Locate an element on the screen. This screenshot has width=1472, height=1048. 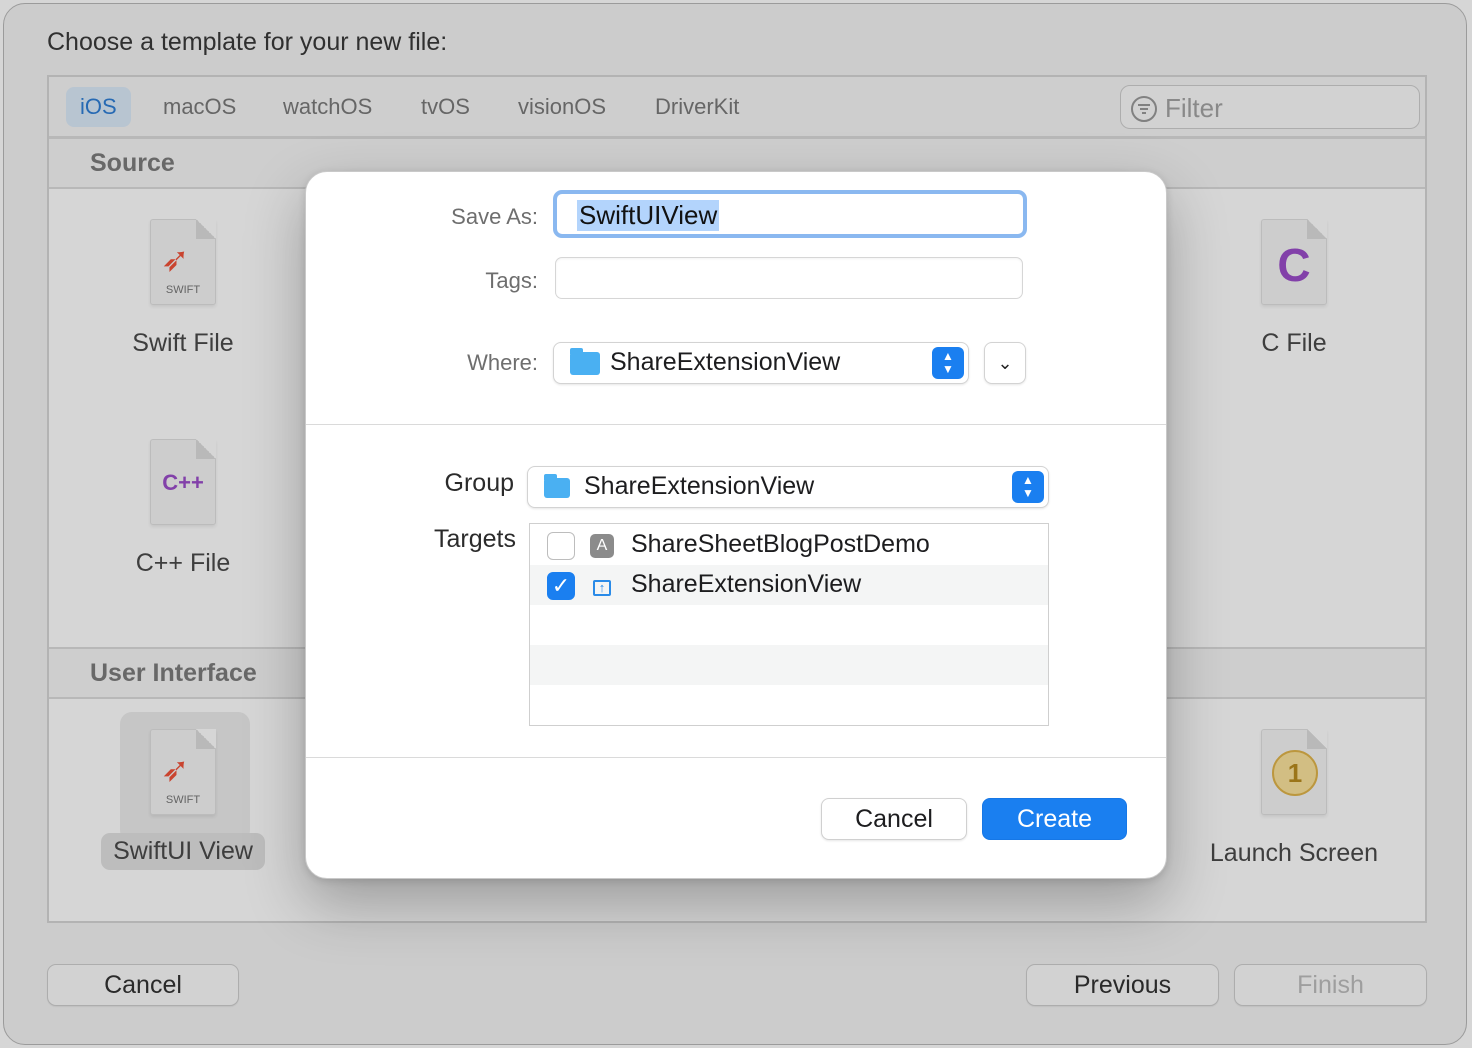
where-popup: ShareExtensionView ▲ ▼ is located at coordinates (761, 363).